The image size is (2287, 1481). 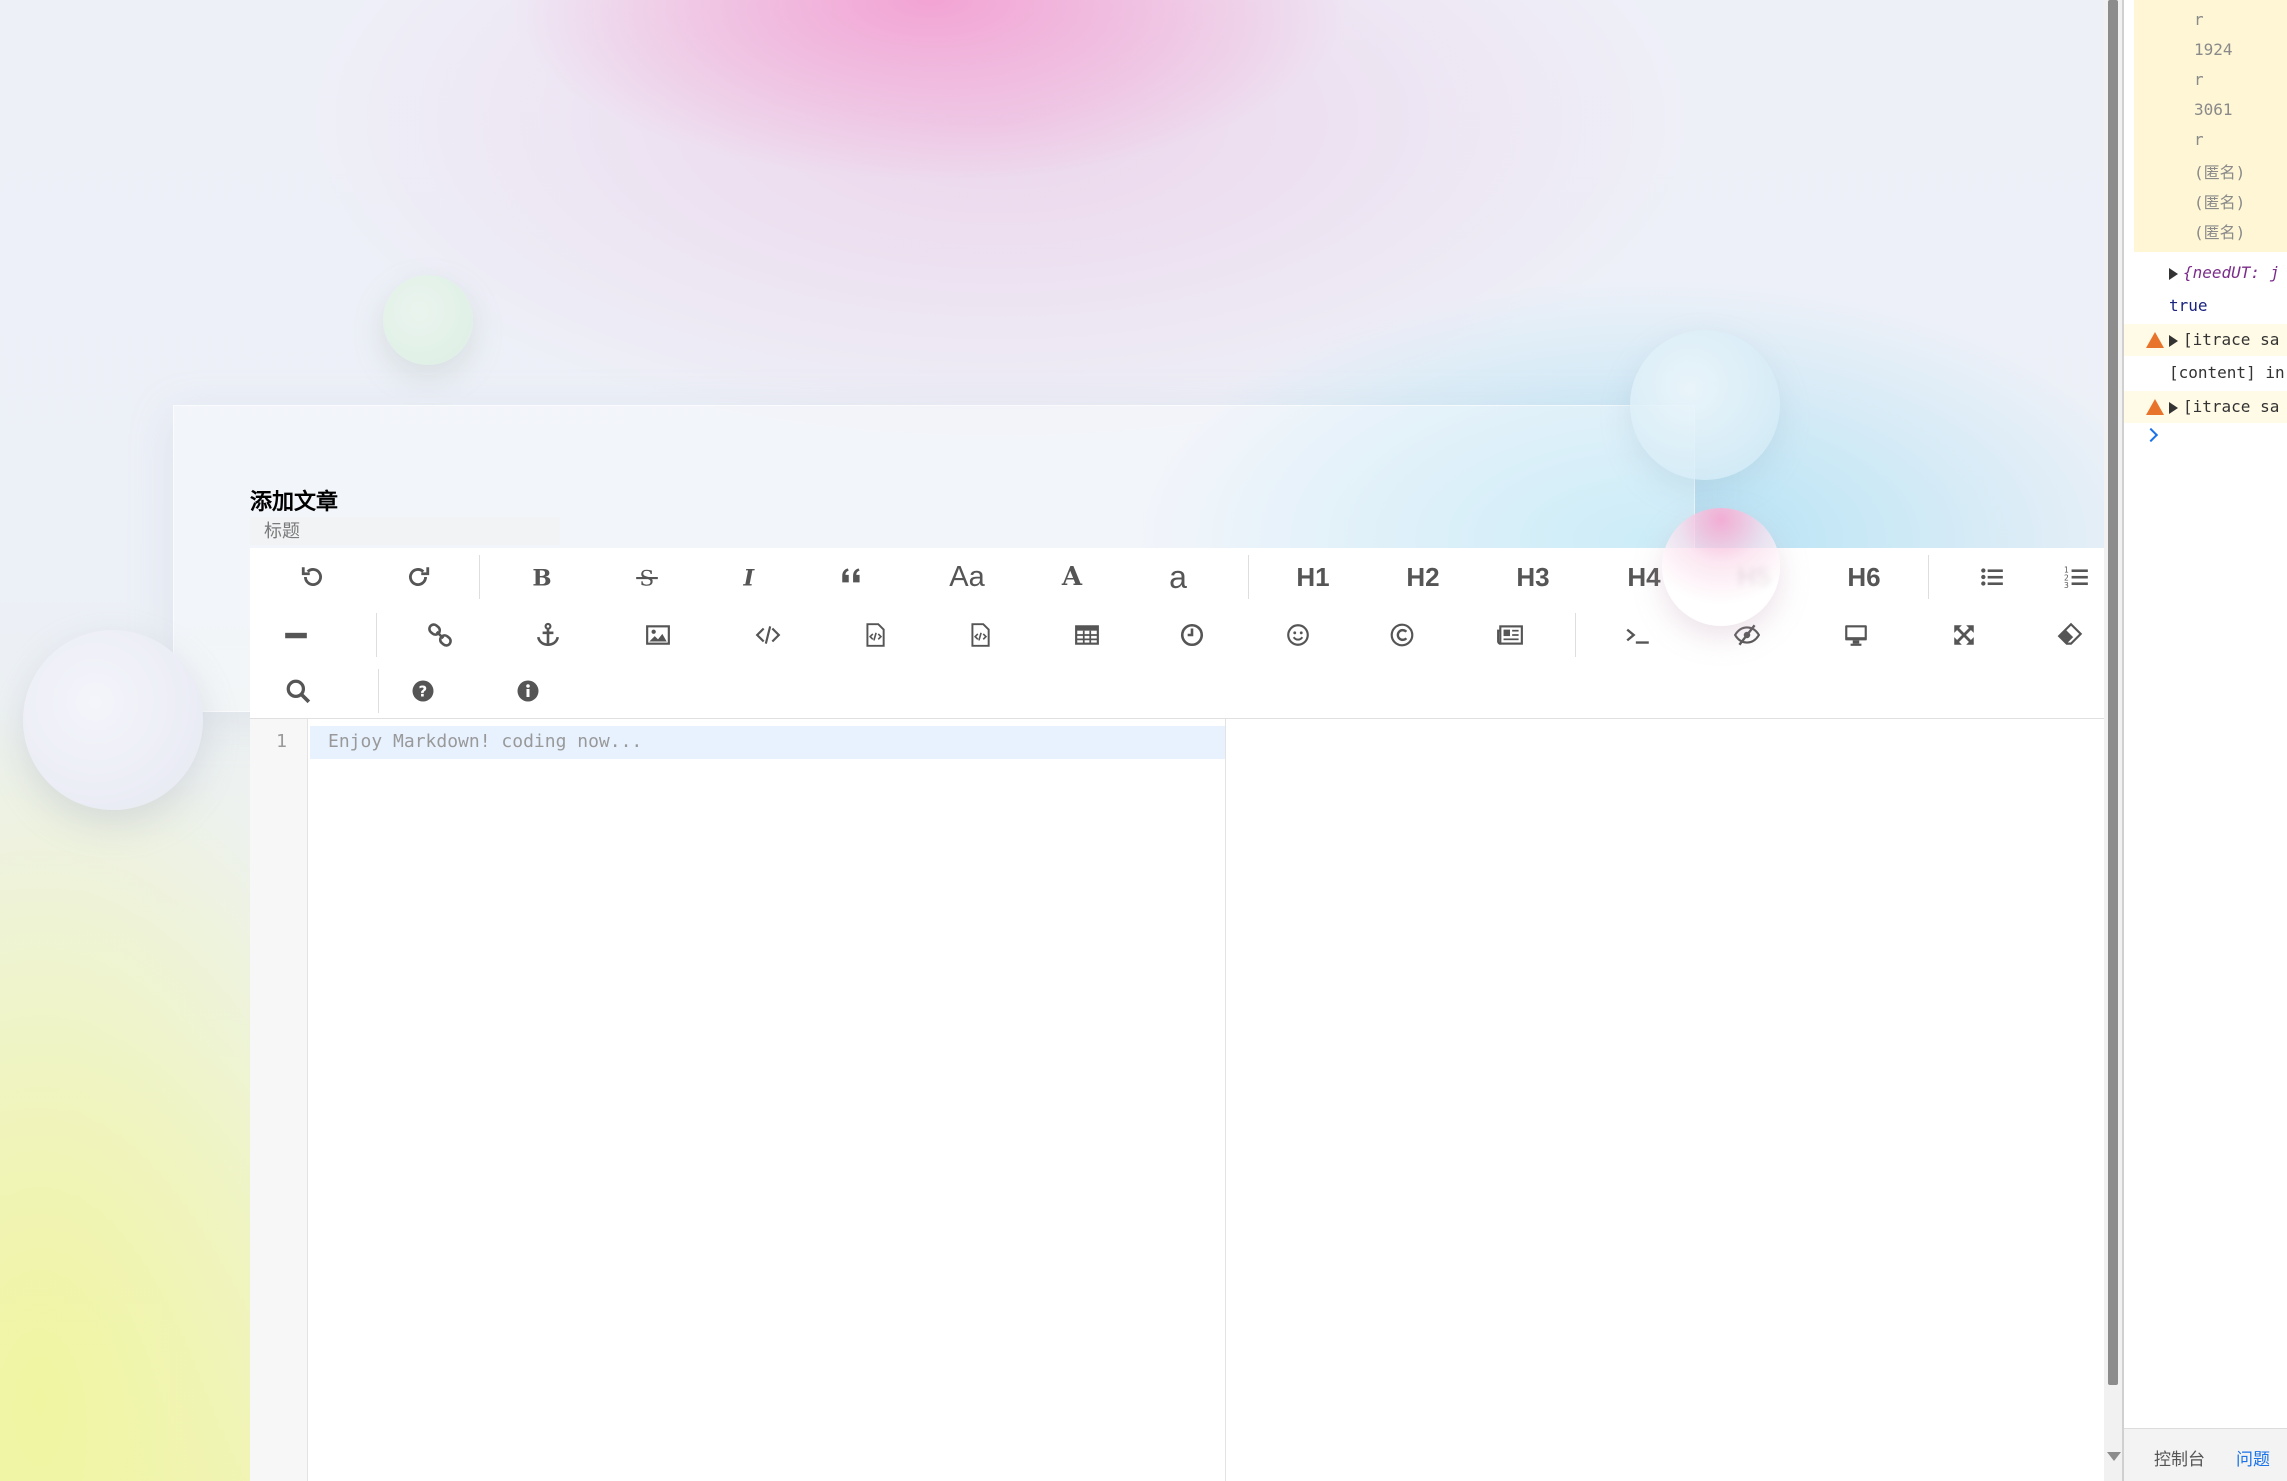 I want to click on link-button, so click(x=440, y=635).